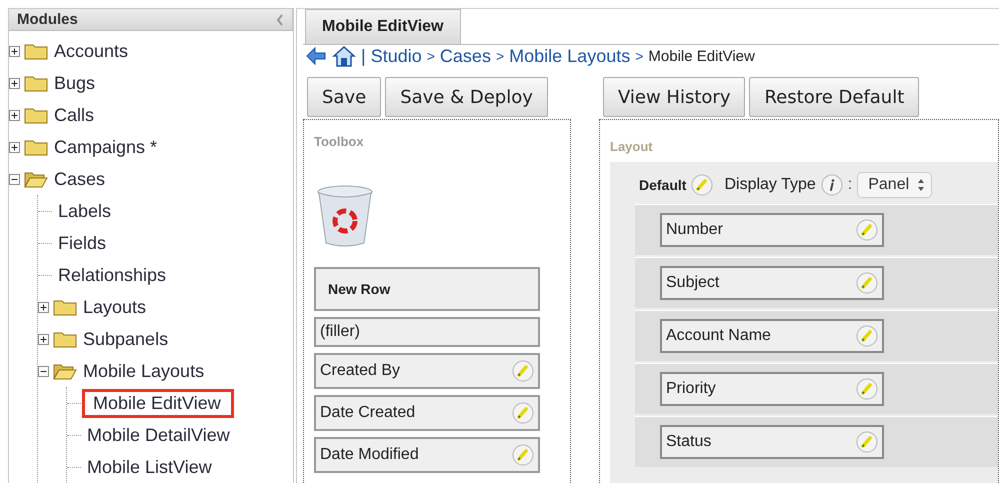  Describe the element at coordinates (427, 332) in the screenshot. I see `filler-item: (filler)` at that location.